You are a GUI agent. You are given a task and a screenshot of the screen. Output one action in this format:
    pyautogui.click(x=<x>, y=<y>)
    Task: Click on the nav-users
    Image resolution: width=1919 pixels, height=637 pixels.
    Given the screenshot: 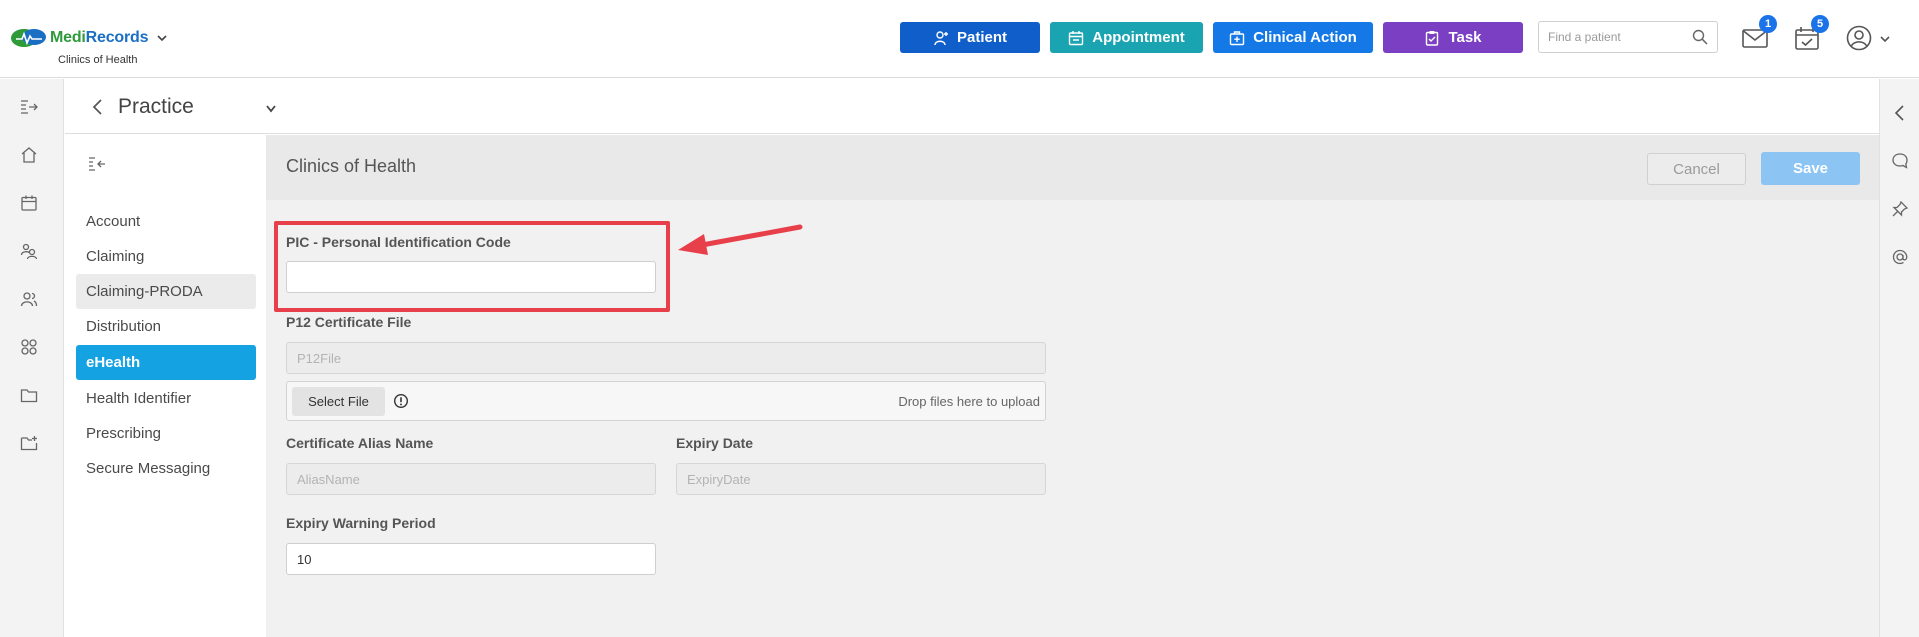 What is the action you would take?
    pyautogui.click(x=32, y=300)
    